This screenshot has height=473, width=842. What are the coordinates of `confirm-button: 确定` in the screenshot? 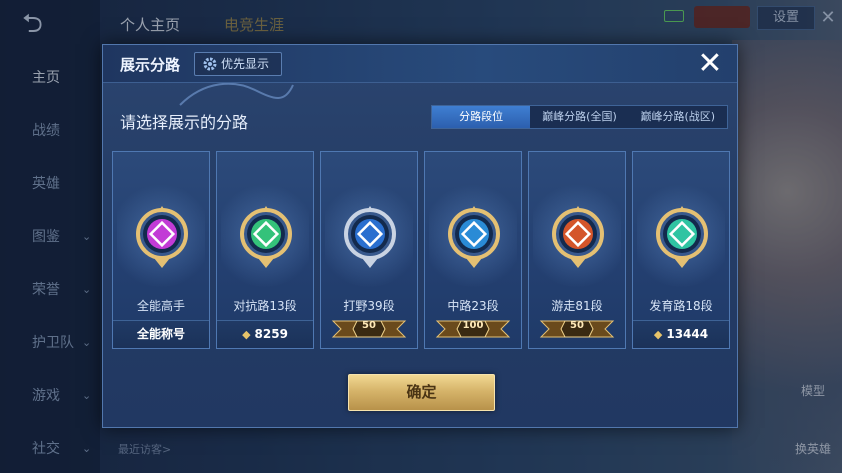 It's located at (421, 392).